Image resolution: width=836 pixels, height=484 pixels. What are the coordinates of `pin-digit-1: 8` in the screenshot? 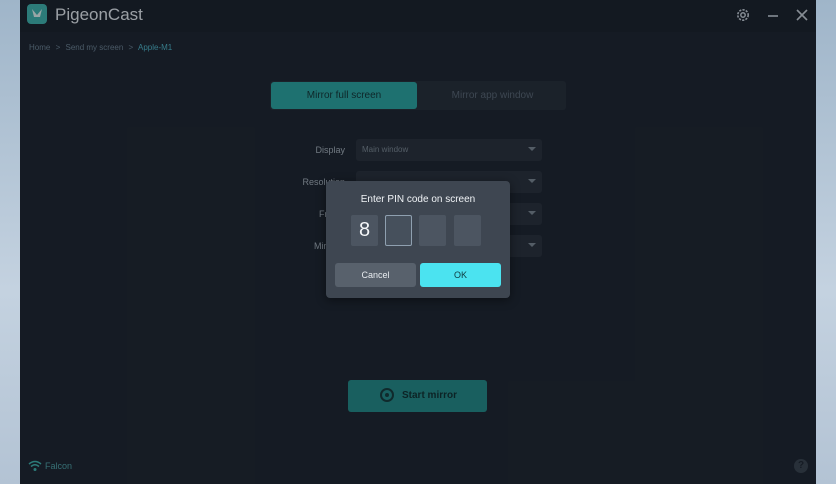 It's located at (364, 230).